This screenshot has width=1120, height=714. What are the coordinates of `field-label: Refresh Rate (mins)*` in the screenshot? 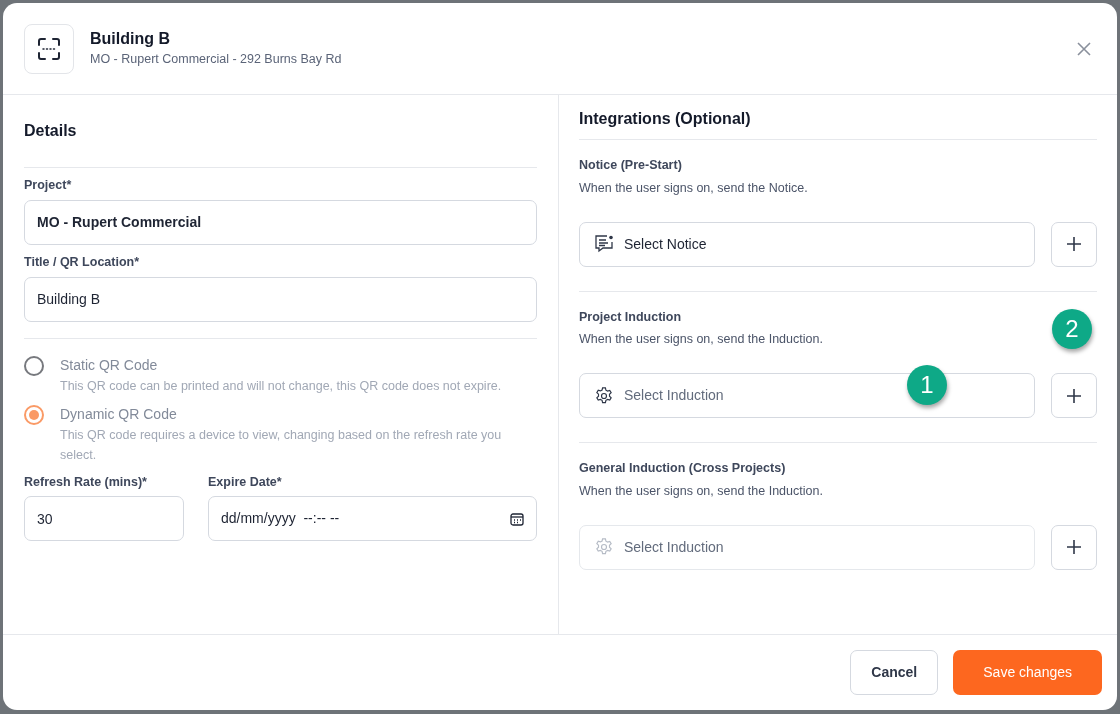 It's located at (86, 482).